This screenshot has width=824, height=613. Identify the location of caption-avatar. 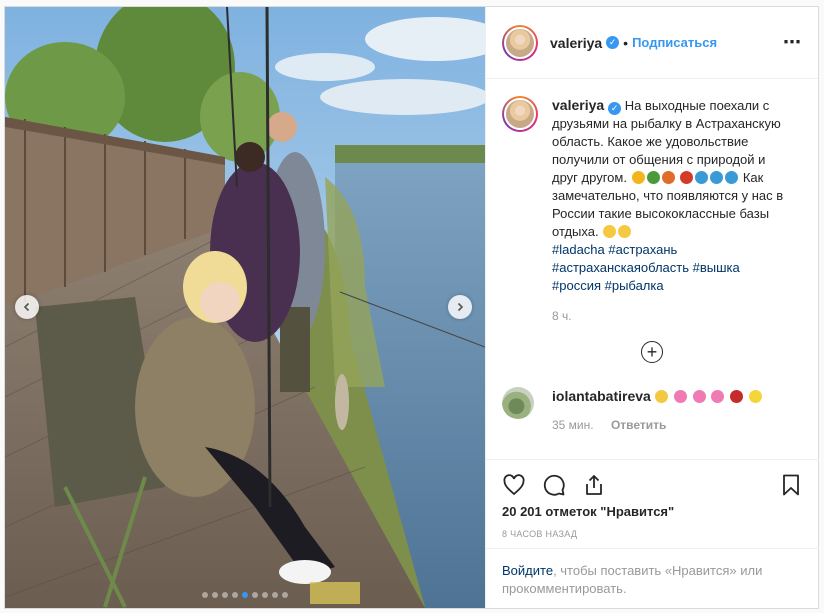
(520, 114).